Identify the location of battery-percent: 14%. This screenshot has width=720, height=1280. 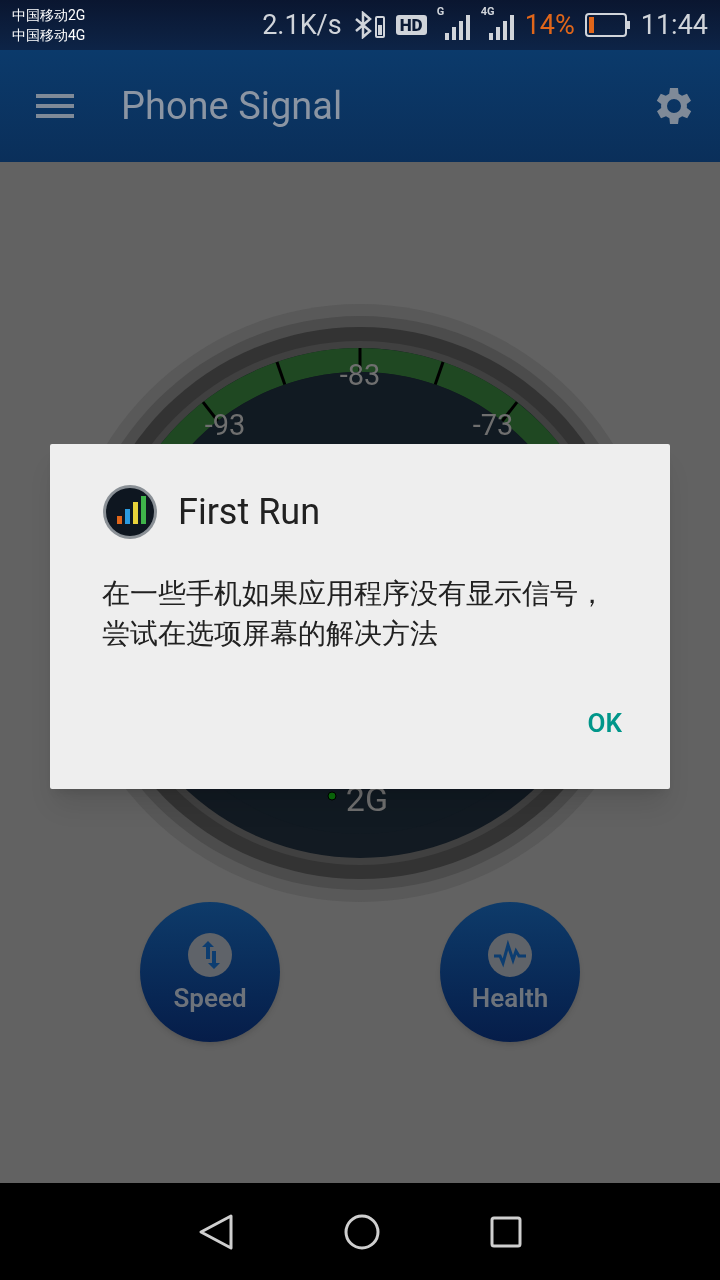
(549, 25).